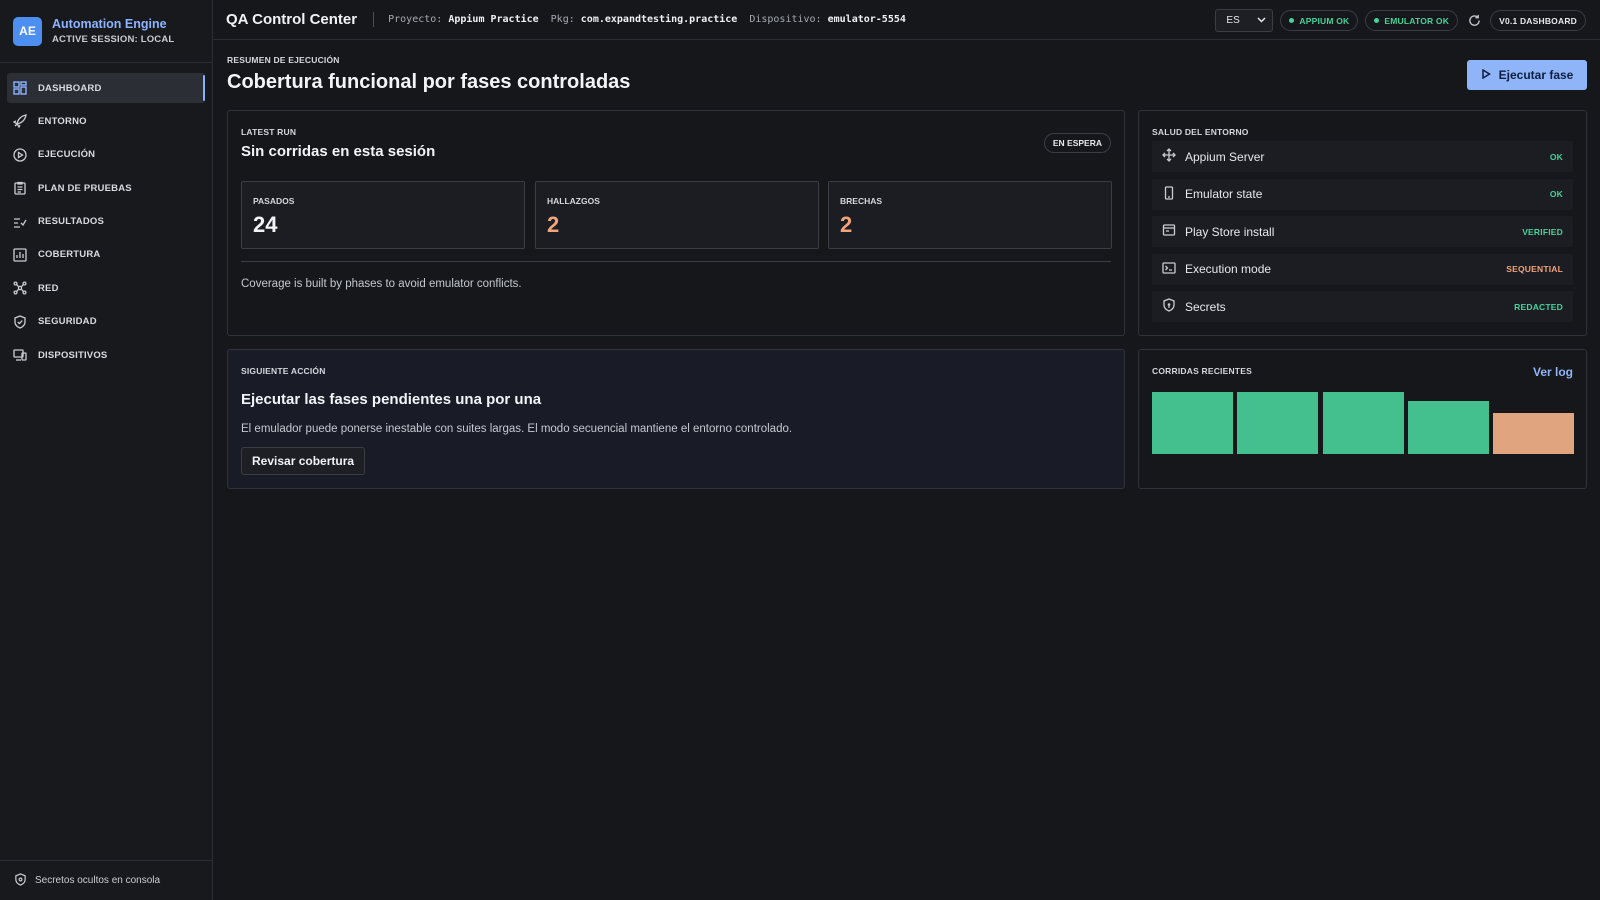 This screenshot has width=1600, height=900. I want to click on recent-runs-bars, so click(1363, 423).